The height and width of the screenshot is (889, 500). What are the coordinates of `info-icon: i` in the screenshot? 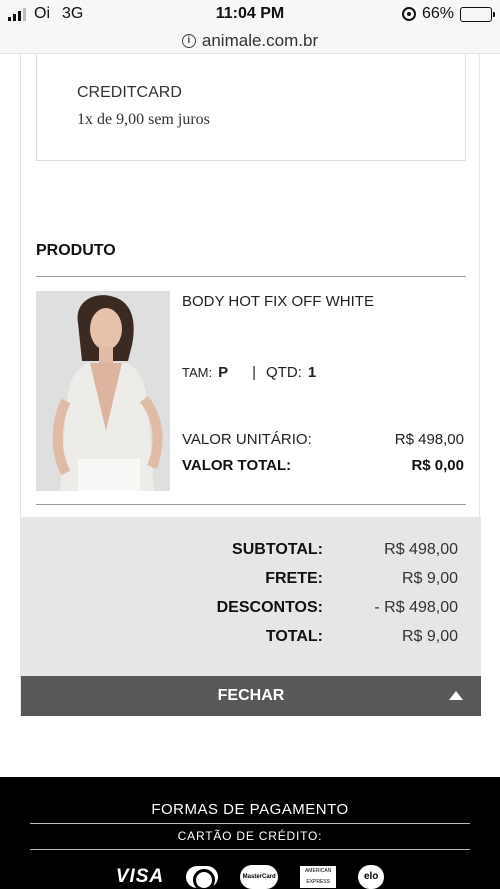 It's located at (188, 41).